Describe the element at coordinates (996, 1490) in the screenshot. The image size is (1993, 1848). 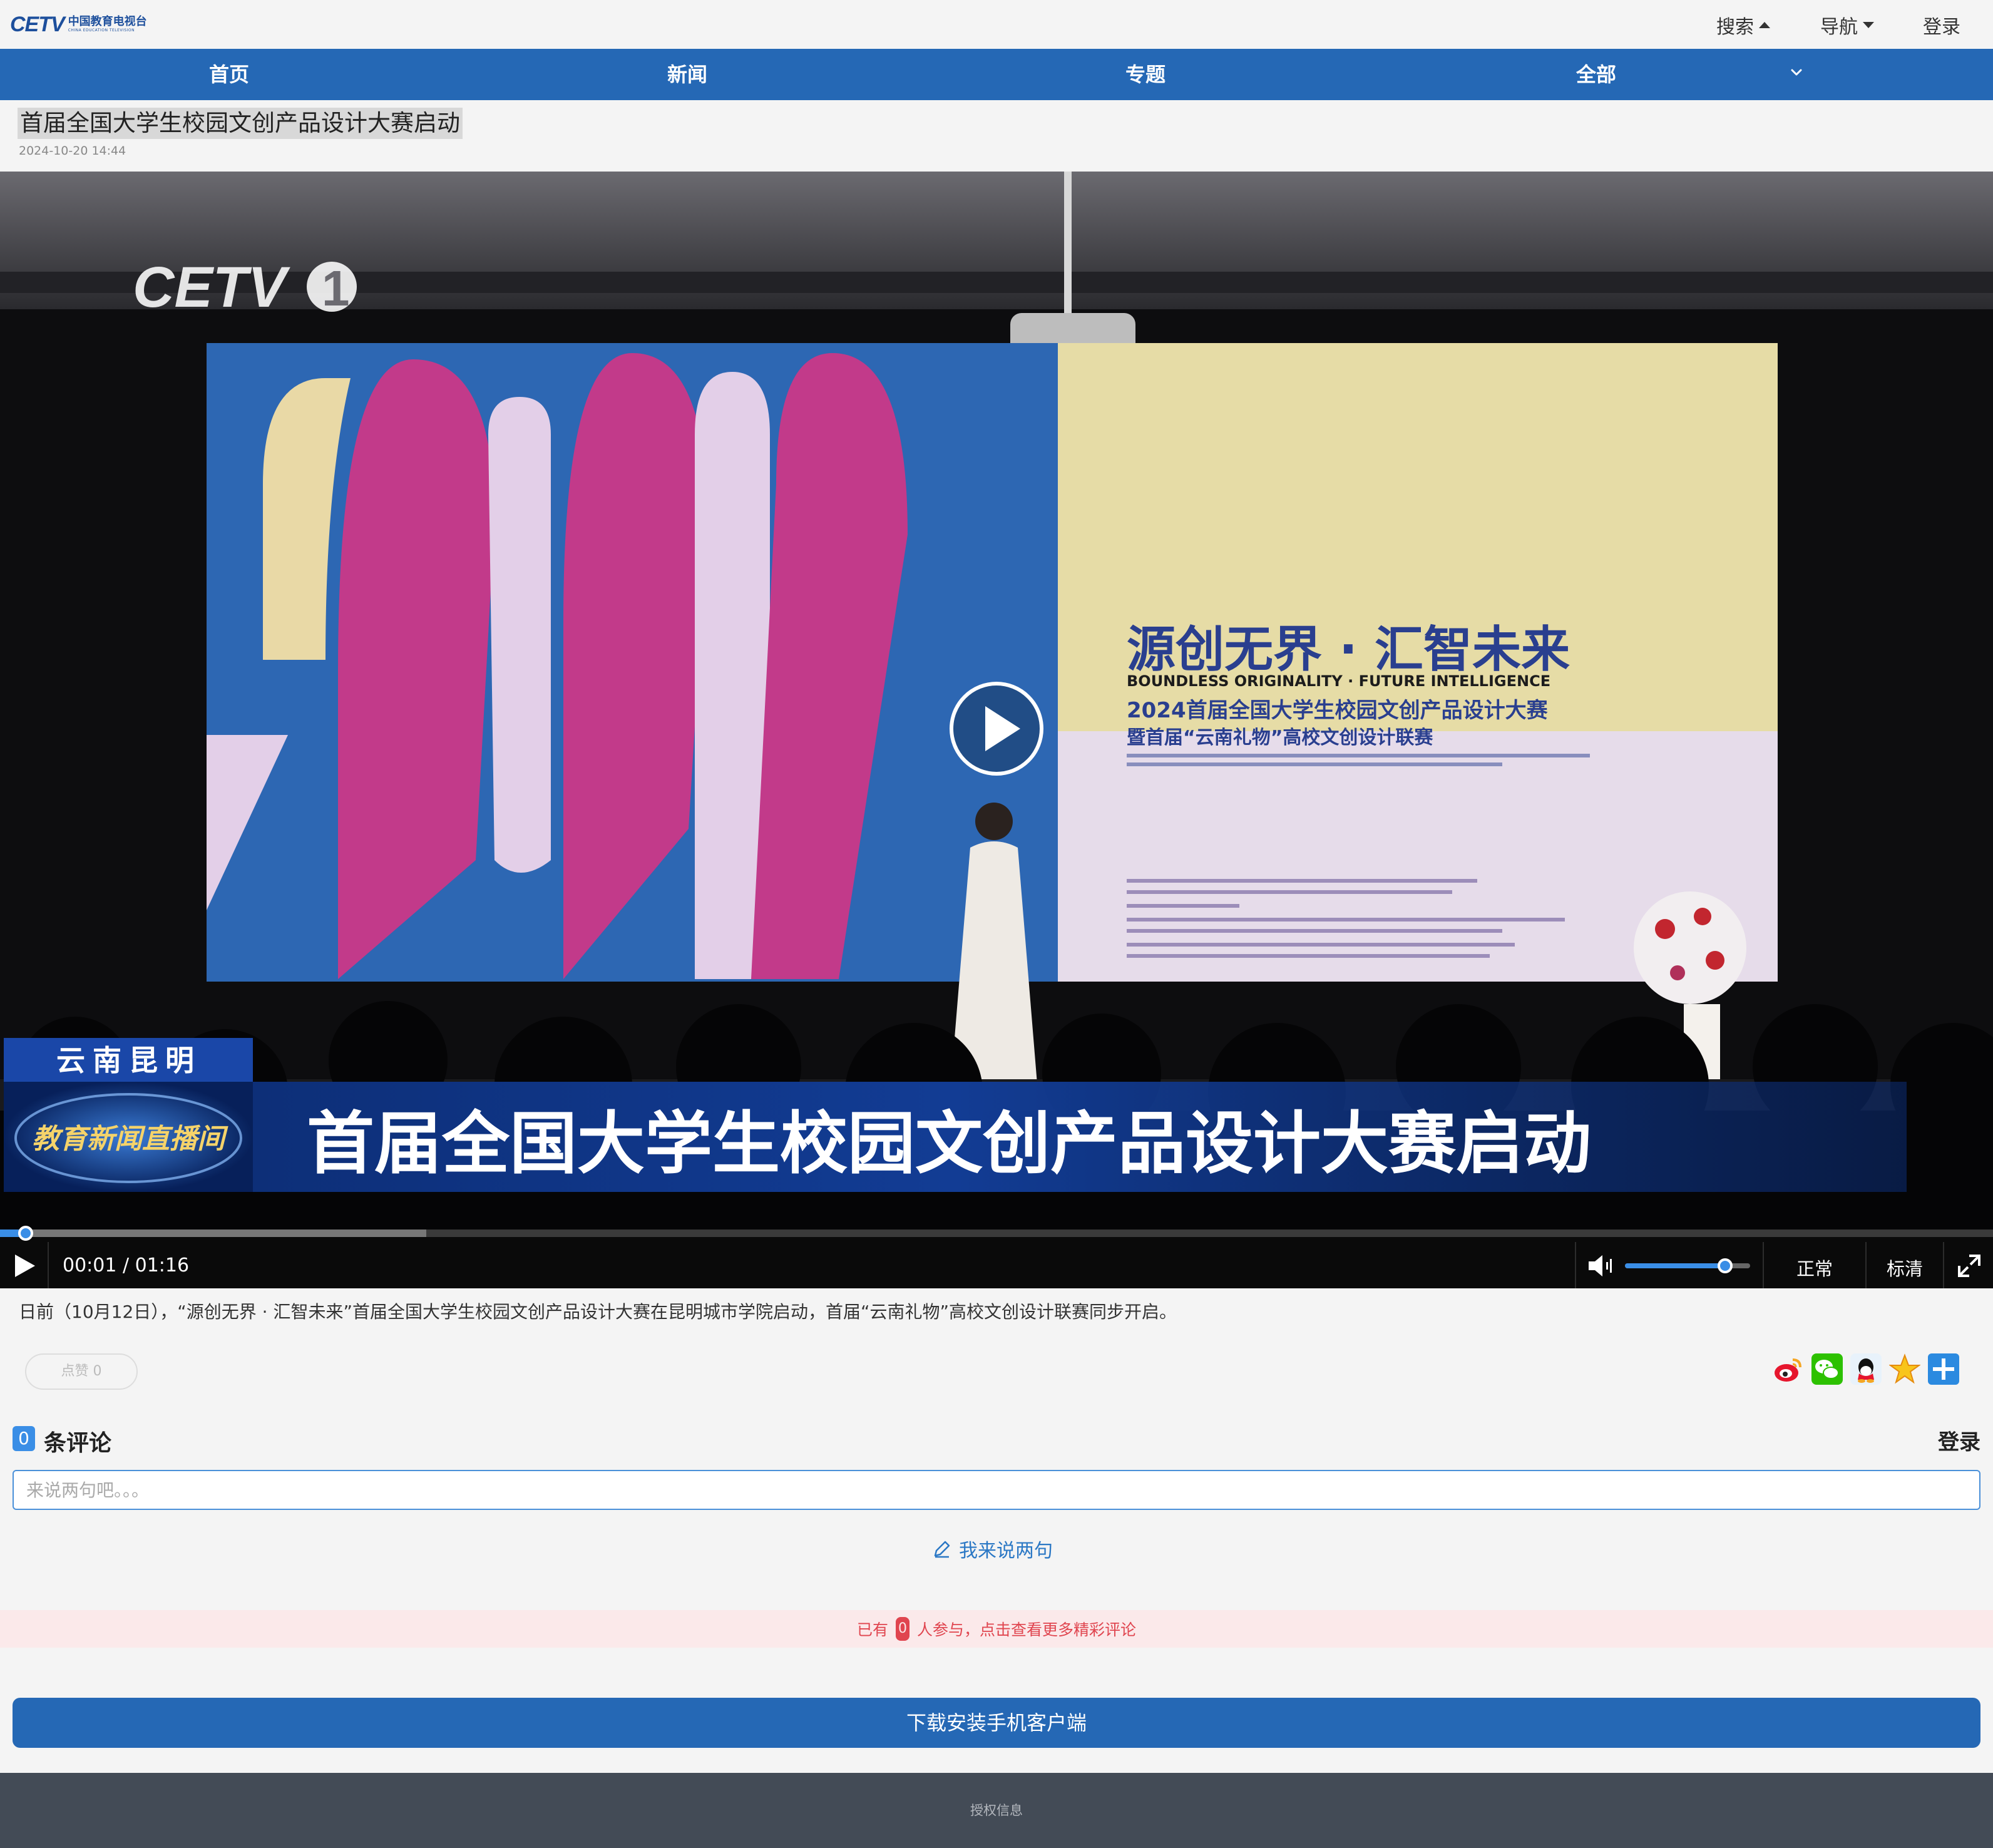
I see `comment-input` at that location.